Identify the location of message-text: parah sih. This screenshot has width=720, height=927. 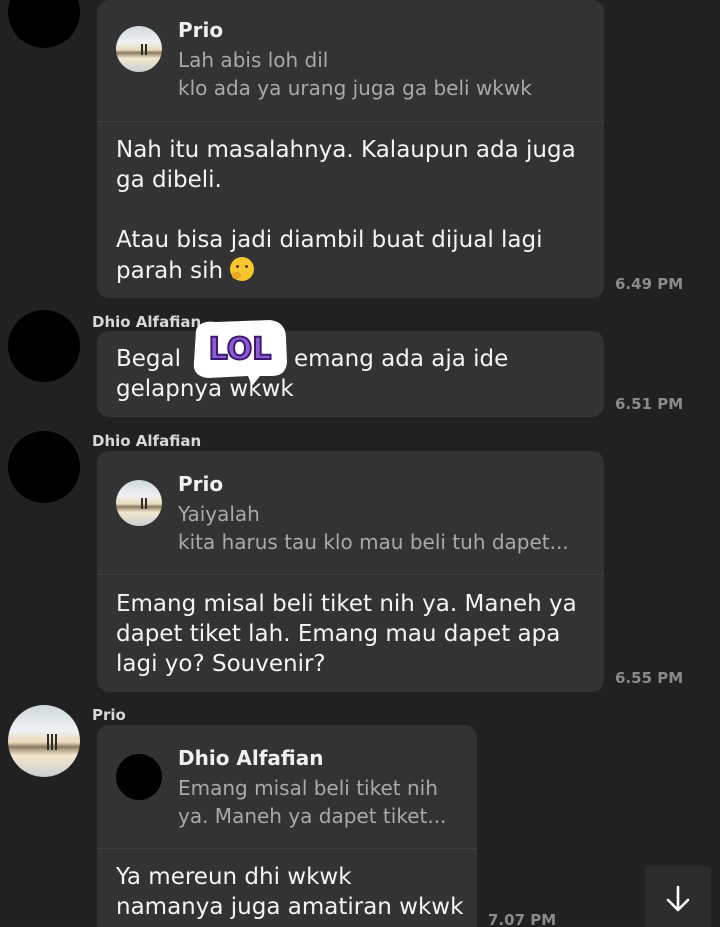
(170, 271).